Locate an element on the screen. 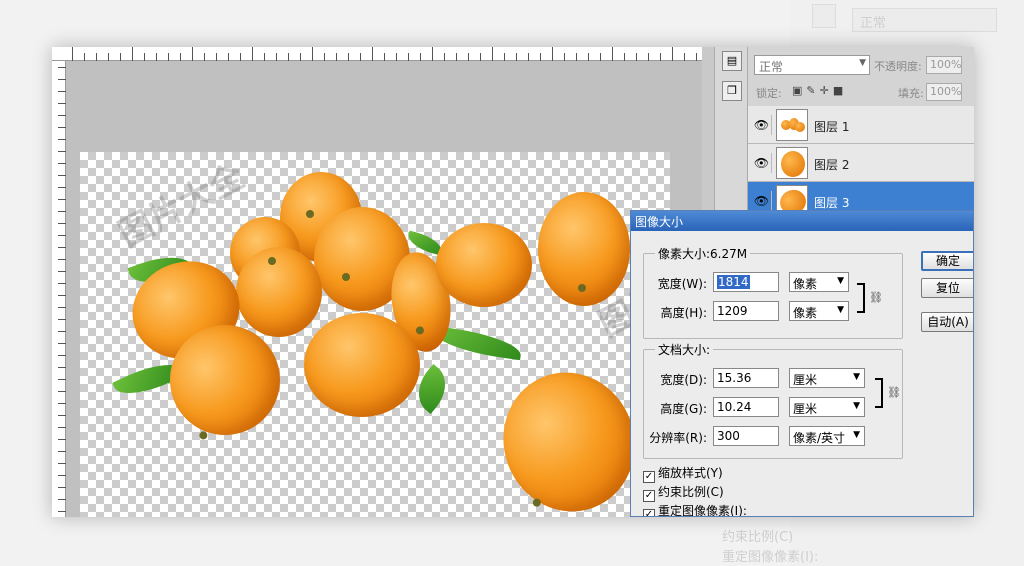 The image size is (1024, 566). ok-button: 确定 is located at coordinates (947, 261).